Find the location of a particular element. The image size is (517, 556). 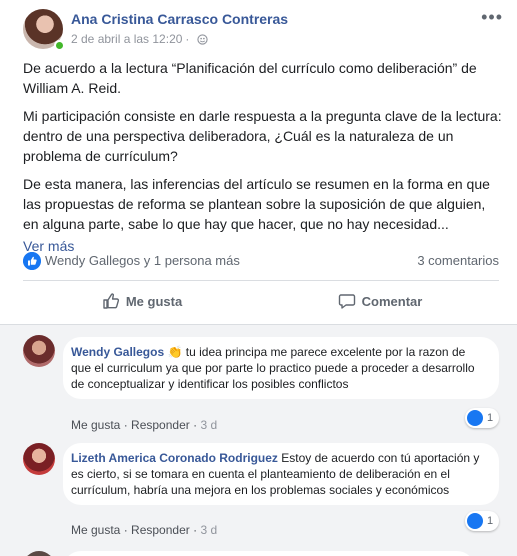

like-button-label: Me gusta is located at coordinates (154, 301).